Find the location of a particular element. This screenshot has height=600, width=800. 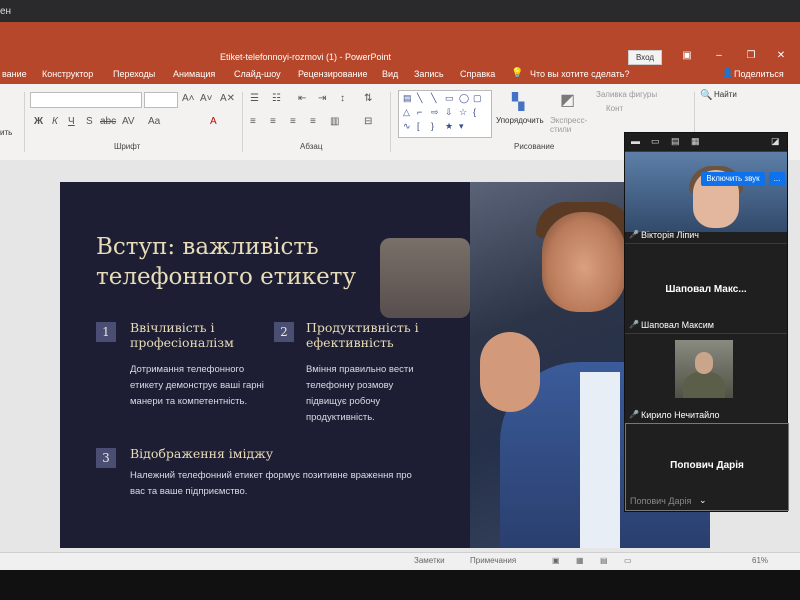

arrow-down-shape-icon: ⇩ is located at coordinates (449, 112).